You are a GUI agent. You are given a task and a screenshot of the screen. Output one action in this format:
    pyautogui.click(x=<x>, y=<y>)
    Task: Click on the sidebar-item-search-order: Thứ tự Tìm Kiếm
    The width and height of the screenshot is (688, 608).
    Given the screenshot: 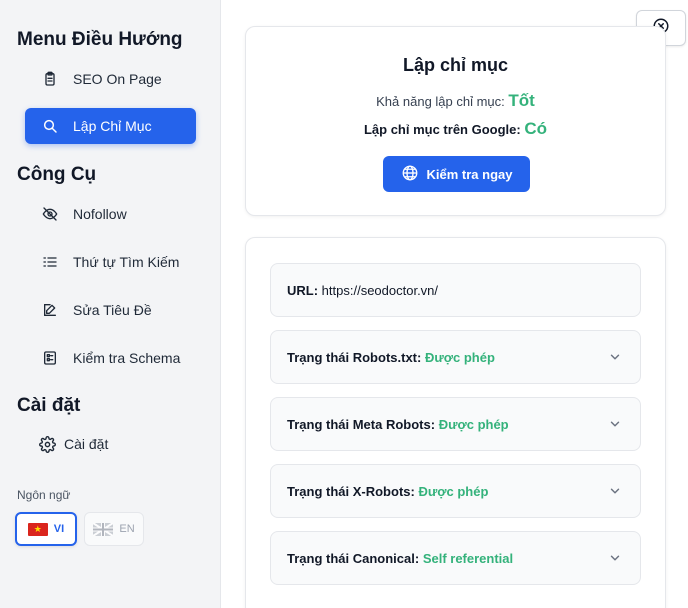 What is the action you would take?
    pyautogui.click(x=110, y=262)
    